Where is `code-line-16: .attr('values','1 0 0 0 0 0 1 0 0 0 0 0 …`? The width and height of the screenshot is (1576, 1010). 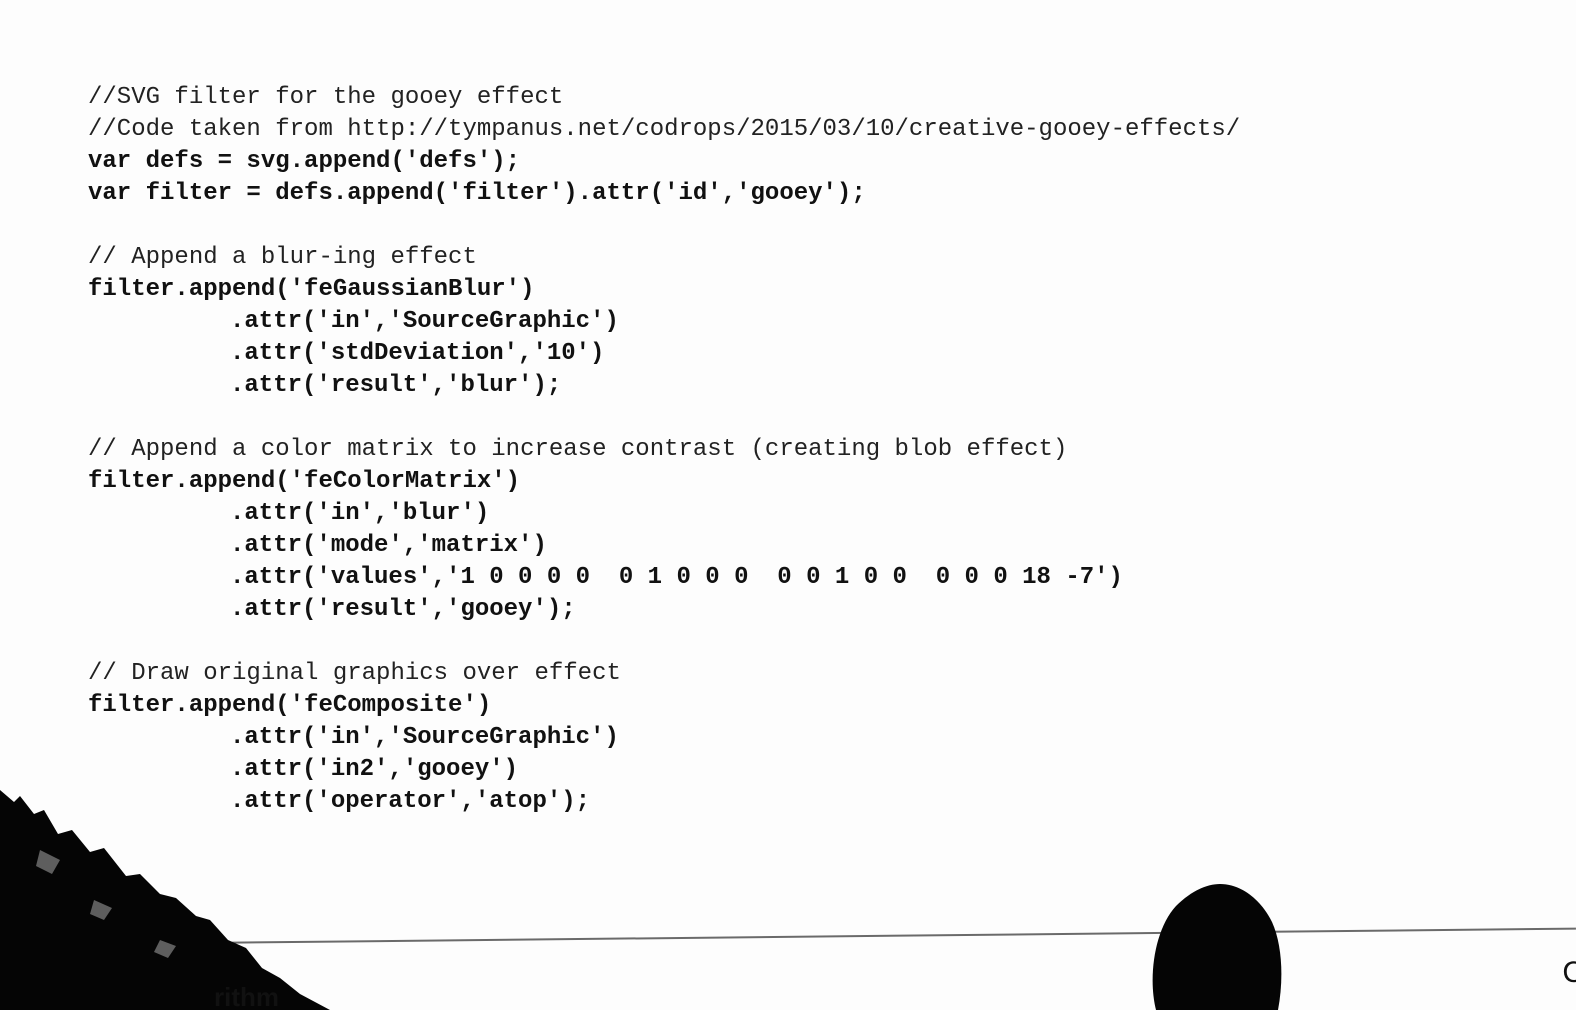
code-line-16: .attr('values','1 0 0 0 0 0 1 0 0 0 0 0 … is located at coordinates (676, 577).